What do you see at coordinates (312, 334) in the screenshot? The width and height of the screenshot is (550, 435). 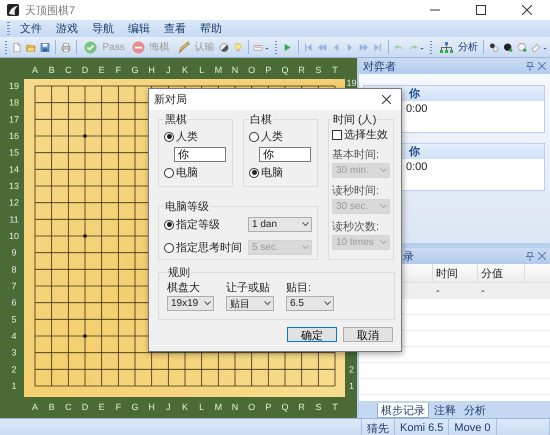 I see `dialog-button: 确定` at bounding box center [312, 334].